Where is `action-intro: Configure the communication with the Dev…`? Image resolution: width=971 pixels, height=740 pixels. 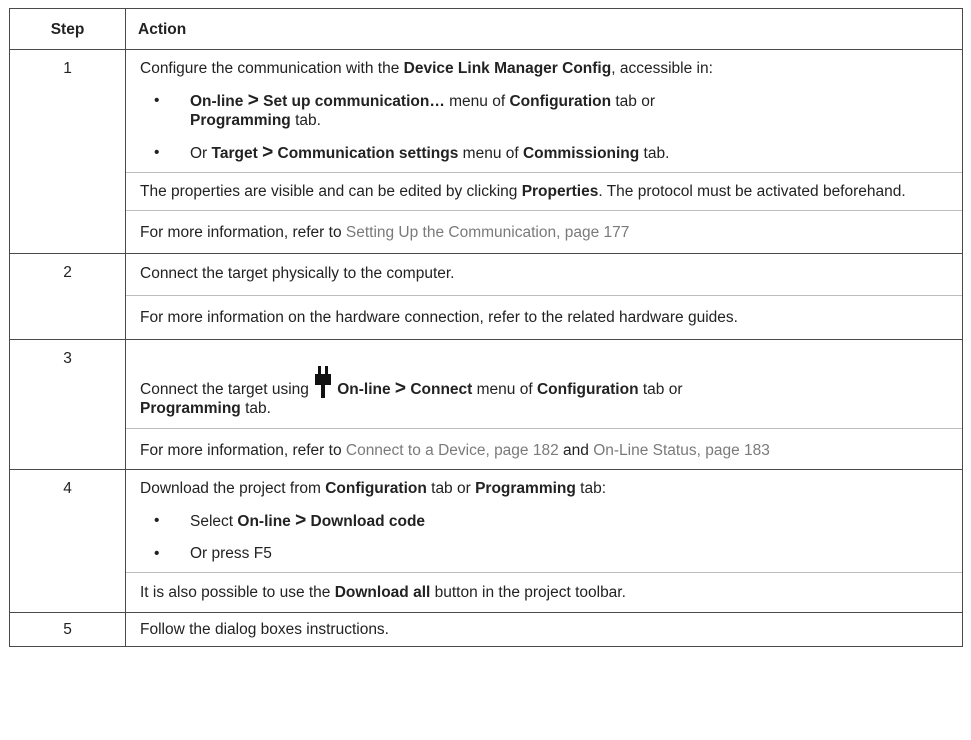
action-intro: Configure the communication with the Dev… is located at coordinates (426, 68).